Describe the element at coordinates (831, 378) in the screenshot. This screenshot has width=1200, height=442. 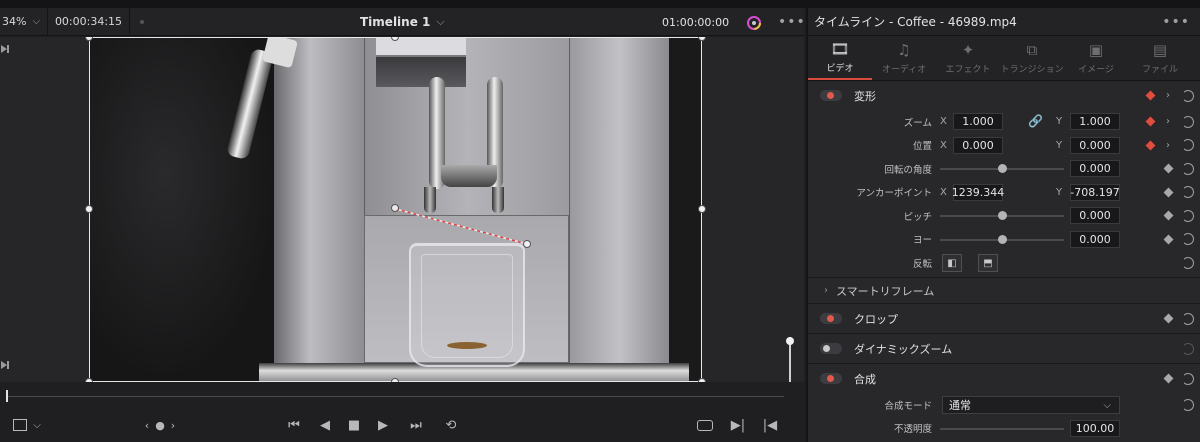
I see `composite-toggle` at that location.